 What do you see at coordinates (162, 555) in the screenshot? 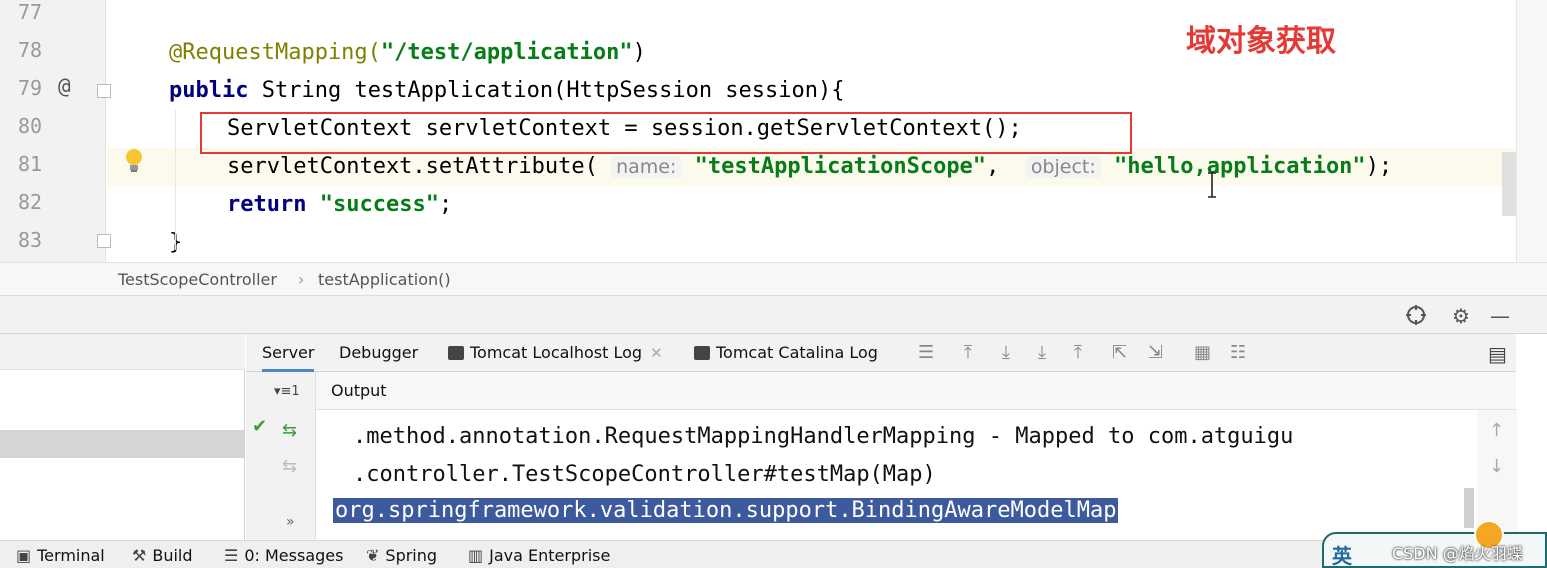
I see `statusbar-build: ⚒ Build` at bounding box center [162, 555].